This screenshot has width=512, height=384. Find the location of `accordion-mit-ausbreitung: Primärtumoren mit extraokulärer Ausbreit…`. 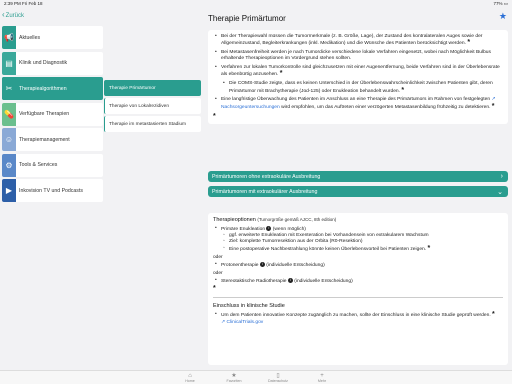

accordion-mit-ausbreitung: Primärtumoren mit extraokulärer Ausbreit… is located at coordinates (358, 191).